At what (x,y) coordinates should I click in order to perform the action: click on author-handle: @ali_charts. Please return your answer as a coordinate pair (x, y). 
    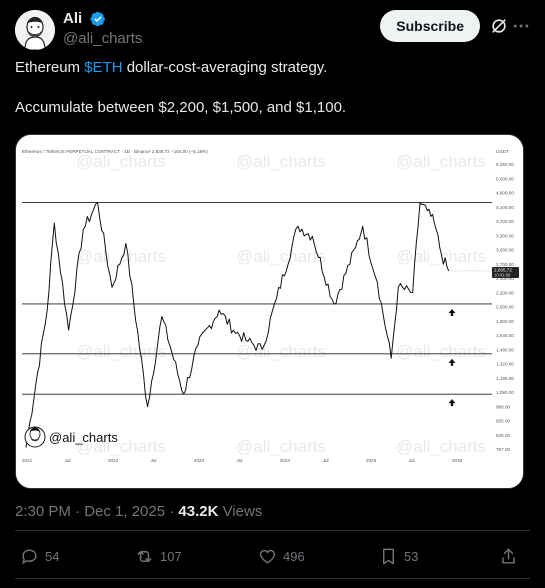
    Looking at the image, I should click on (102, 38).